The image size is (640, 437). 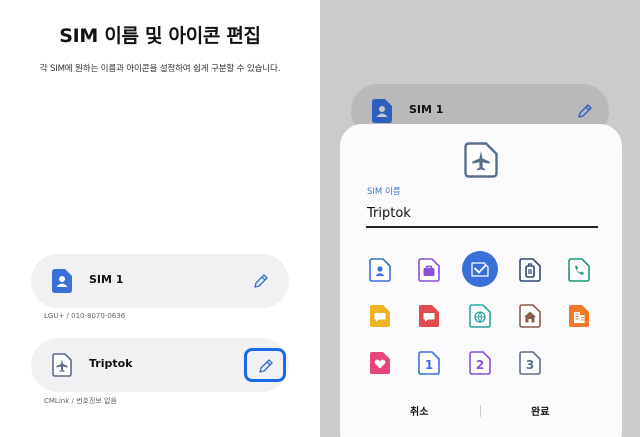 What do you see at coordinates (482, 227) in the screenshot?
I see `input-underline` at bounding box center [482, 227].